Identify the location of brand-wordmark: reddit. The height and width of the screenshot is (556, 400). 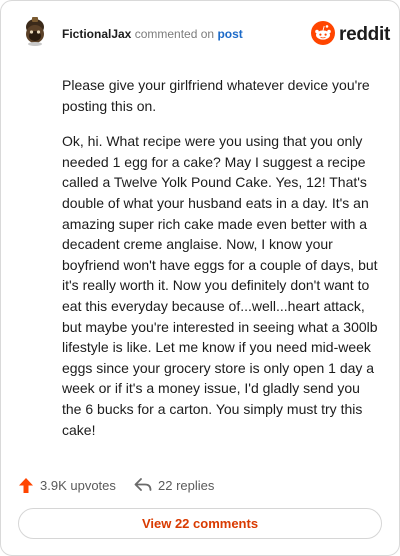
(364, 34).